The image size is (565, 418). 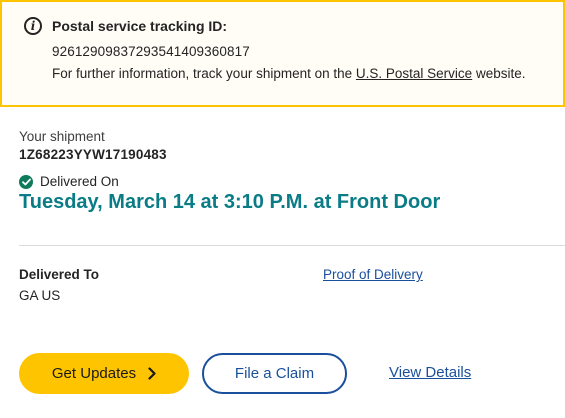 I want to click on shipment-number: 1Z68223YYW17190483, so click(x=93, y=154).